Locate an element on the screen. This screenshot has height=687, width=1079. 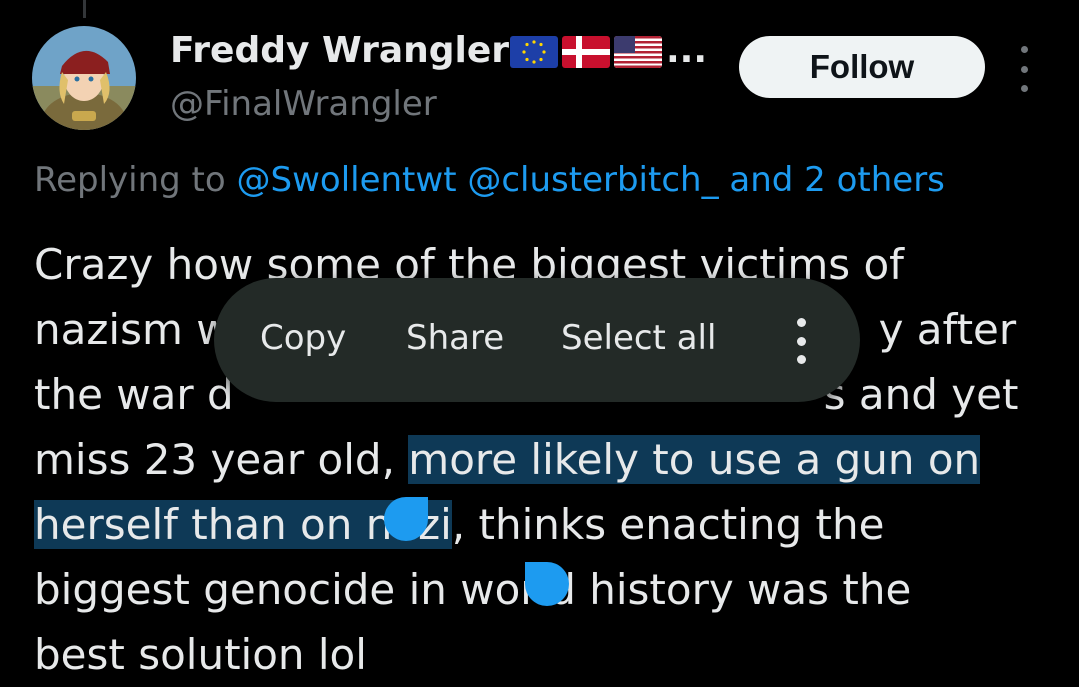
more-options-icon is located at coordinates (1024, 69).